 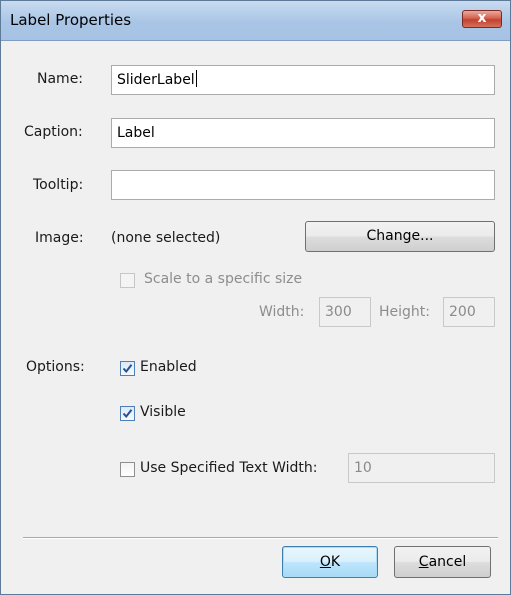 I want to click on ok-rest: K, so click(x=335, y=562).